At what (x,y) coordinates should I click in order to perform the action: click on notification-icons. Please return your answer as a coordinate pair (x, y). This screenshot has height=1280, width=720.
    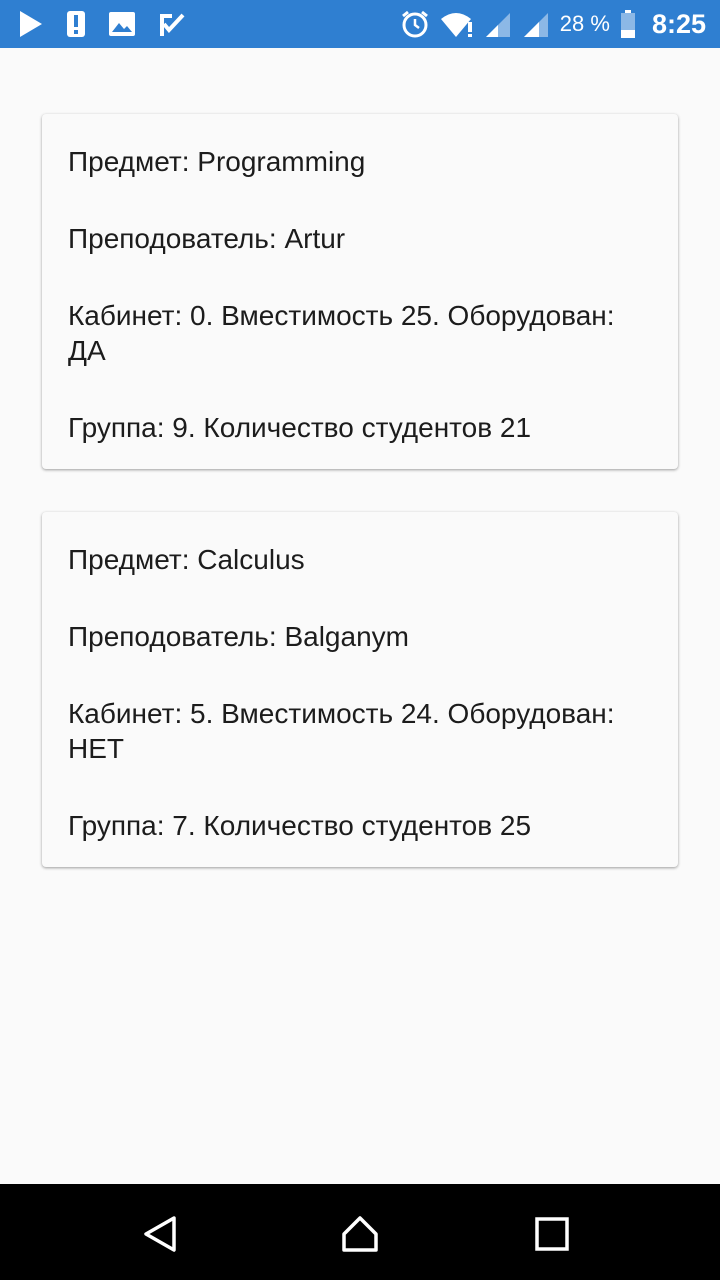
    Looking at the image, I should click on (102, 24).